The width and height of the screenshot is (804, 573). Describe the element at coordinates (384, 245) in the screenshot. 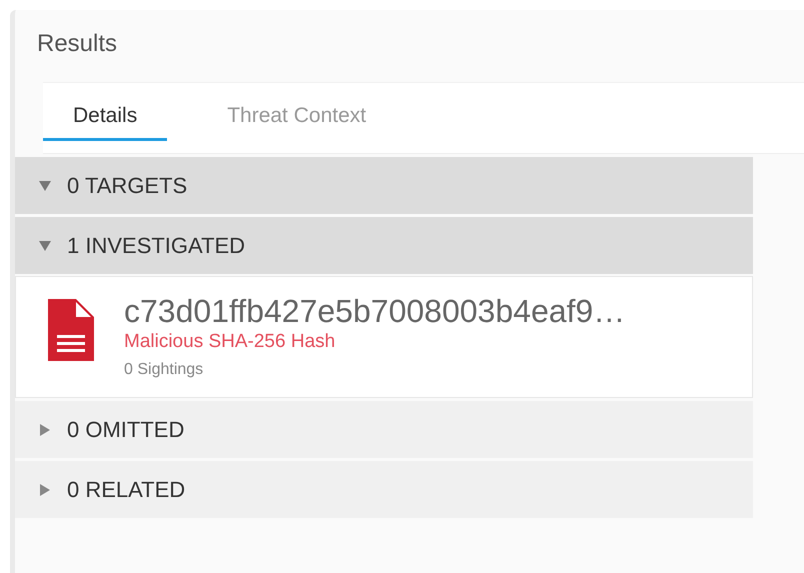

I see `section-header: 1 INVESTIGATED` at that location.